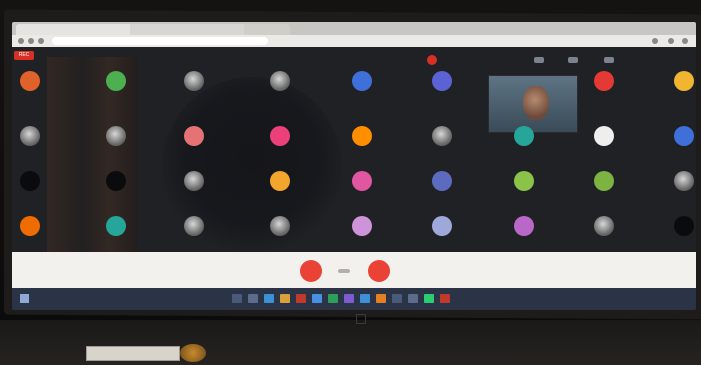  Describe the element at coordinates (160, 41) in the screenshot. I see `address-bar` at that location.